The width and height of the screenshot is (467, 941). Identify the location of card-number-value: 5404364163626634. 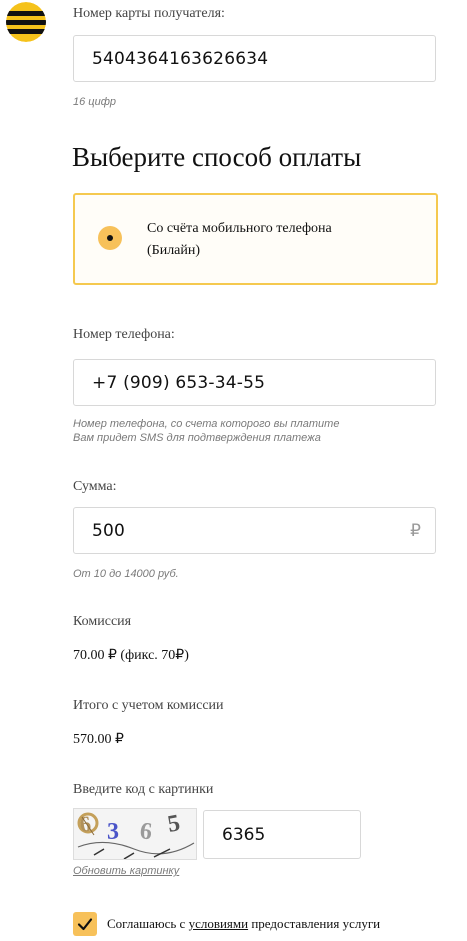
(180, 59).